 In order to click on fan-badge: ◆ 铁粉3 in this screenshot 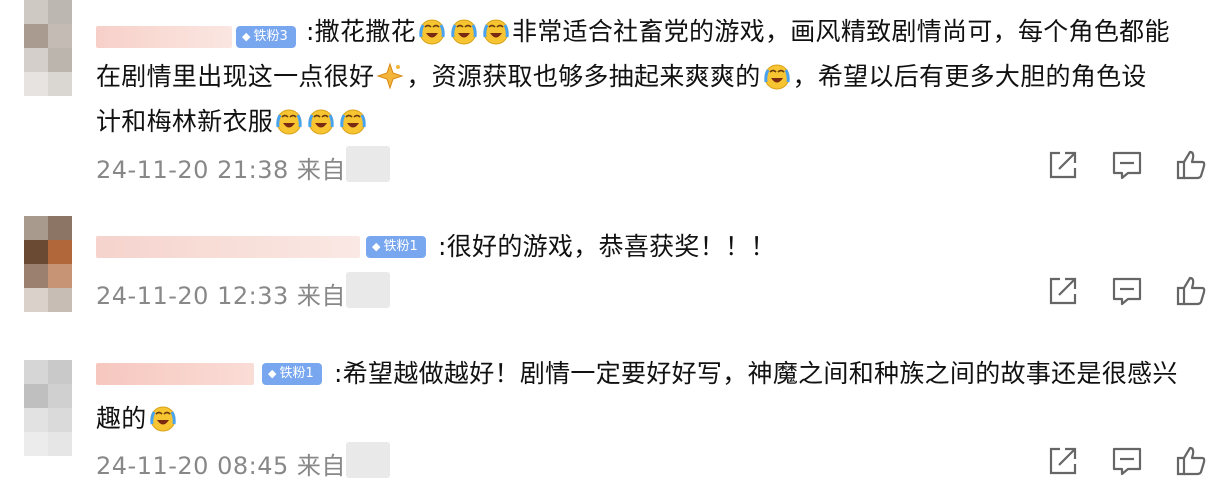, I will do `click(266, 37)`.